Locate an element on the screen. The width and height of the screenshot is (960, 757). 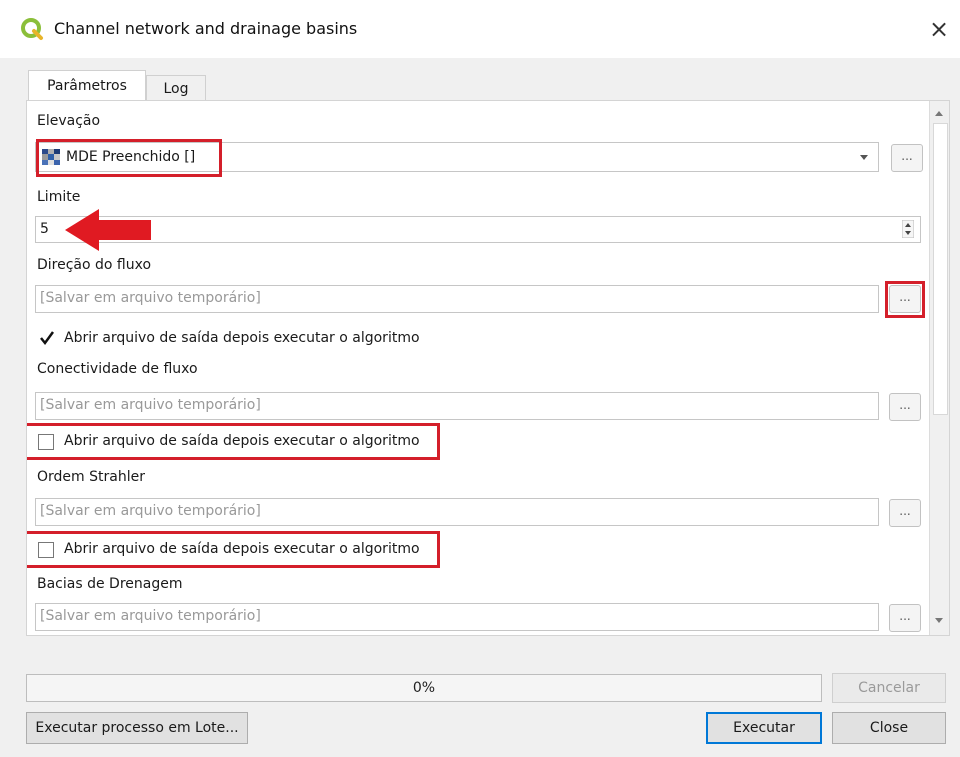
conectividade-open-checkbox is located at coordinates (46, 442).